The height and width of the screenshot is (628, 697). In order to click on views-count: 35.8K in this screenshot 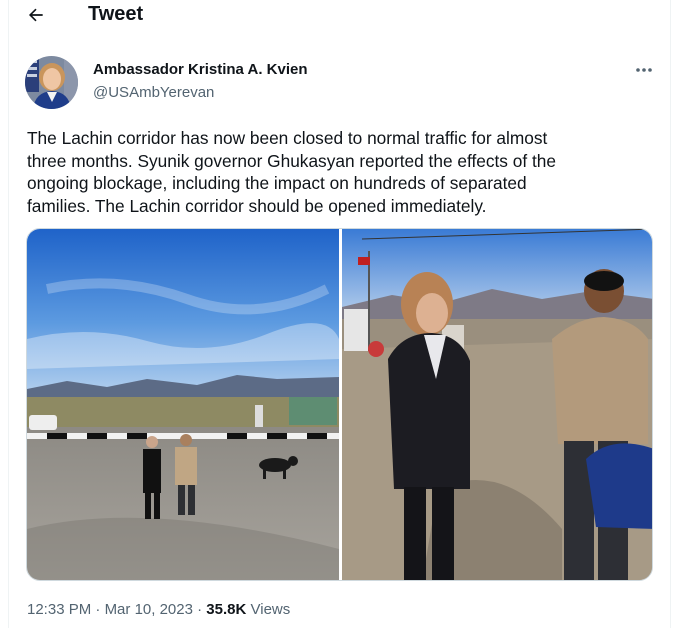, I will do `click(226, 609)`.